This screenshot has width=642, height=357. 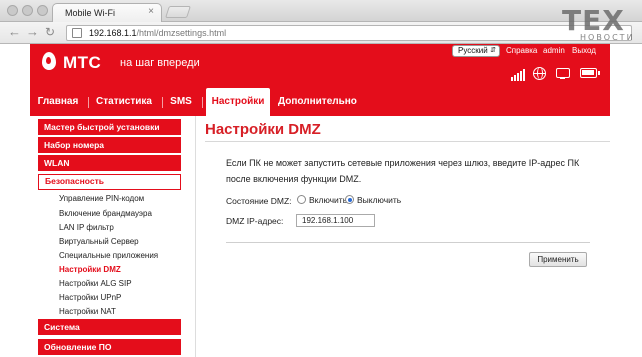 What do you see at coordinates (160, 63) in the screenshot?
I see `brand-slogan: на шаг впереди` at bounding box center [160, 63].